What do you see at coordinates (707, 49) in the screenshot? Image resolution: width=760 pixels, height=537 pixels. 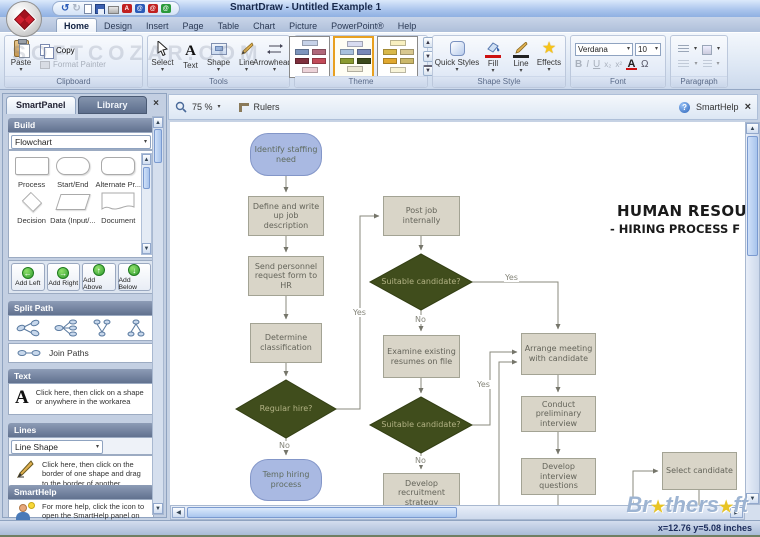 I see `text-box-icon` at bounding box center [707, 49].